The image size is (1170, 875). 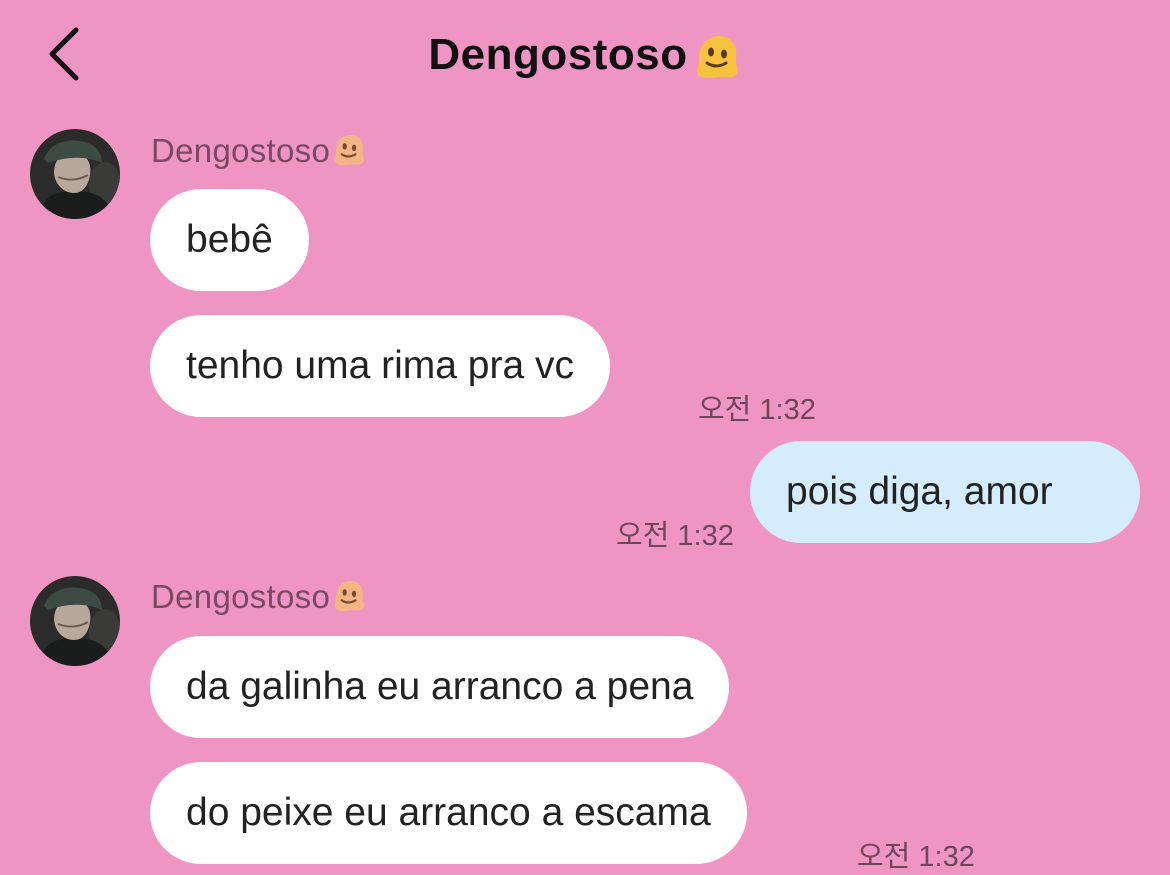 I want to click on message-bubble: bebê, so click(x=229, y=240).